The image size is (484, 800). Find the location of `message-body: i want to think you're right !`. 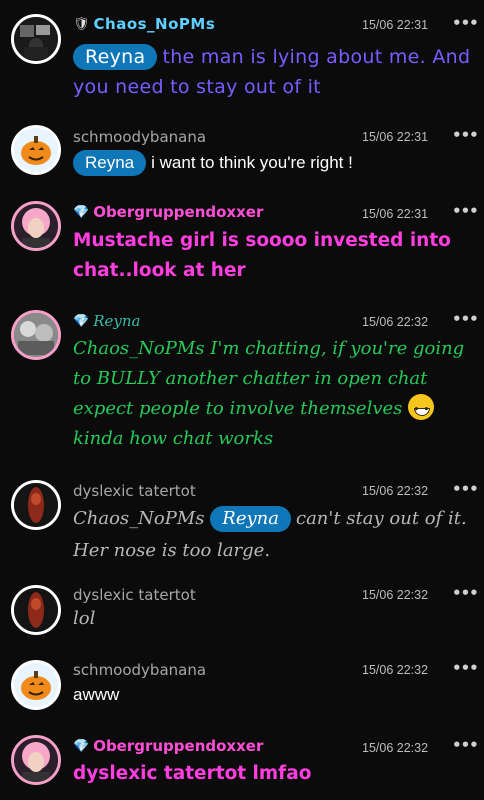

message-body: i want to think you're right ! is located at coordinates (252, 162).